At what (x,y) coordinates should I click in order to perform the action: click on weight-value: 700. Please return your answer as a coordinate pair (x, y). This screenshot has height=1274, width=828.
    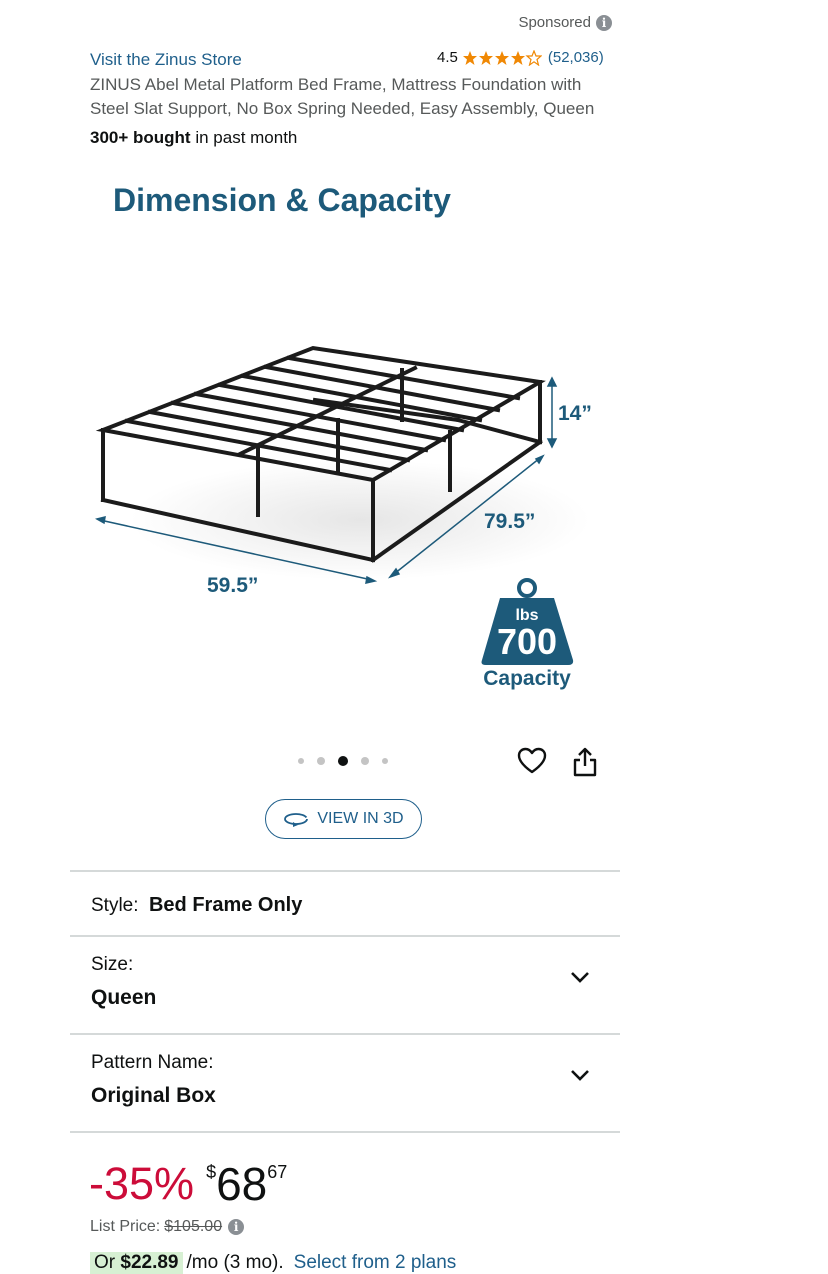
    Looking at the image, I should click on (527, 641).